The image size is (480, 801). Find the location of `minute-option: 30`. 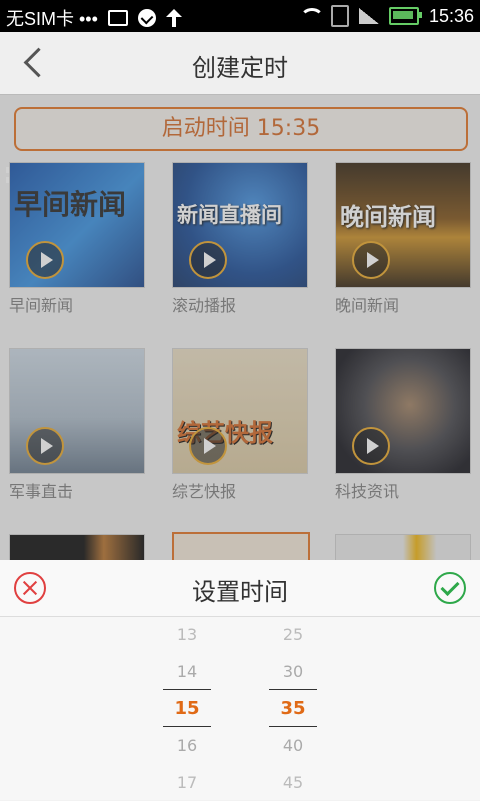

minute-option: 30 is located at coordinates (293, 671).